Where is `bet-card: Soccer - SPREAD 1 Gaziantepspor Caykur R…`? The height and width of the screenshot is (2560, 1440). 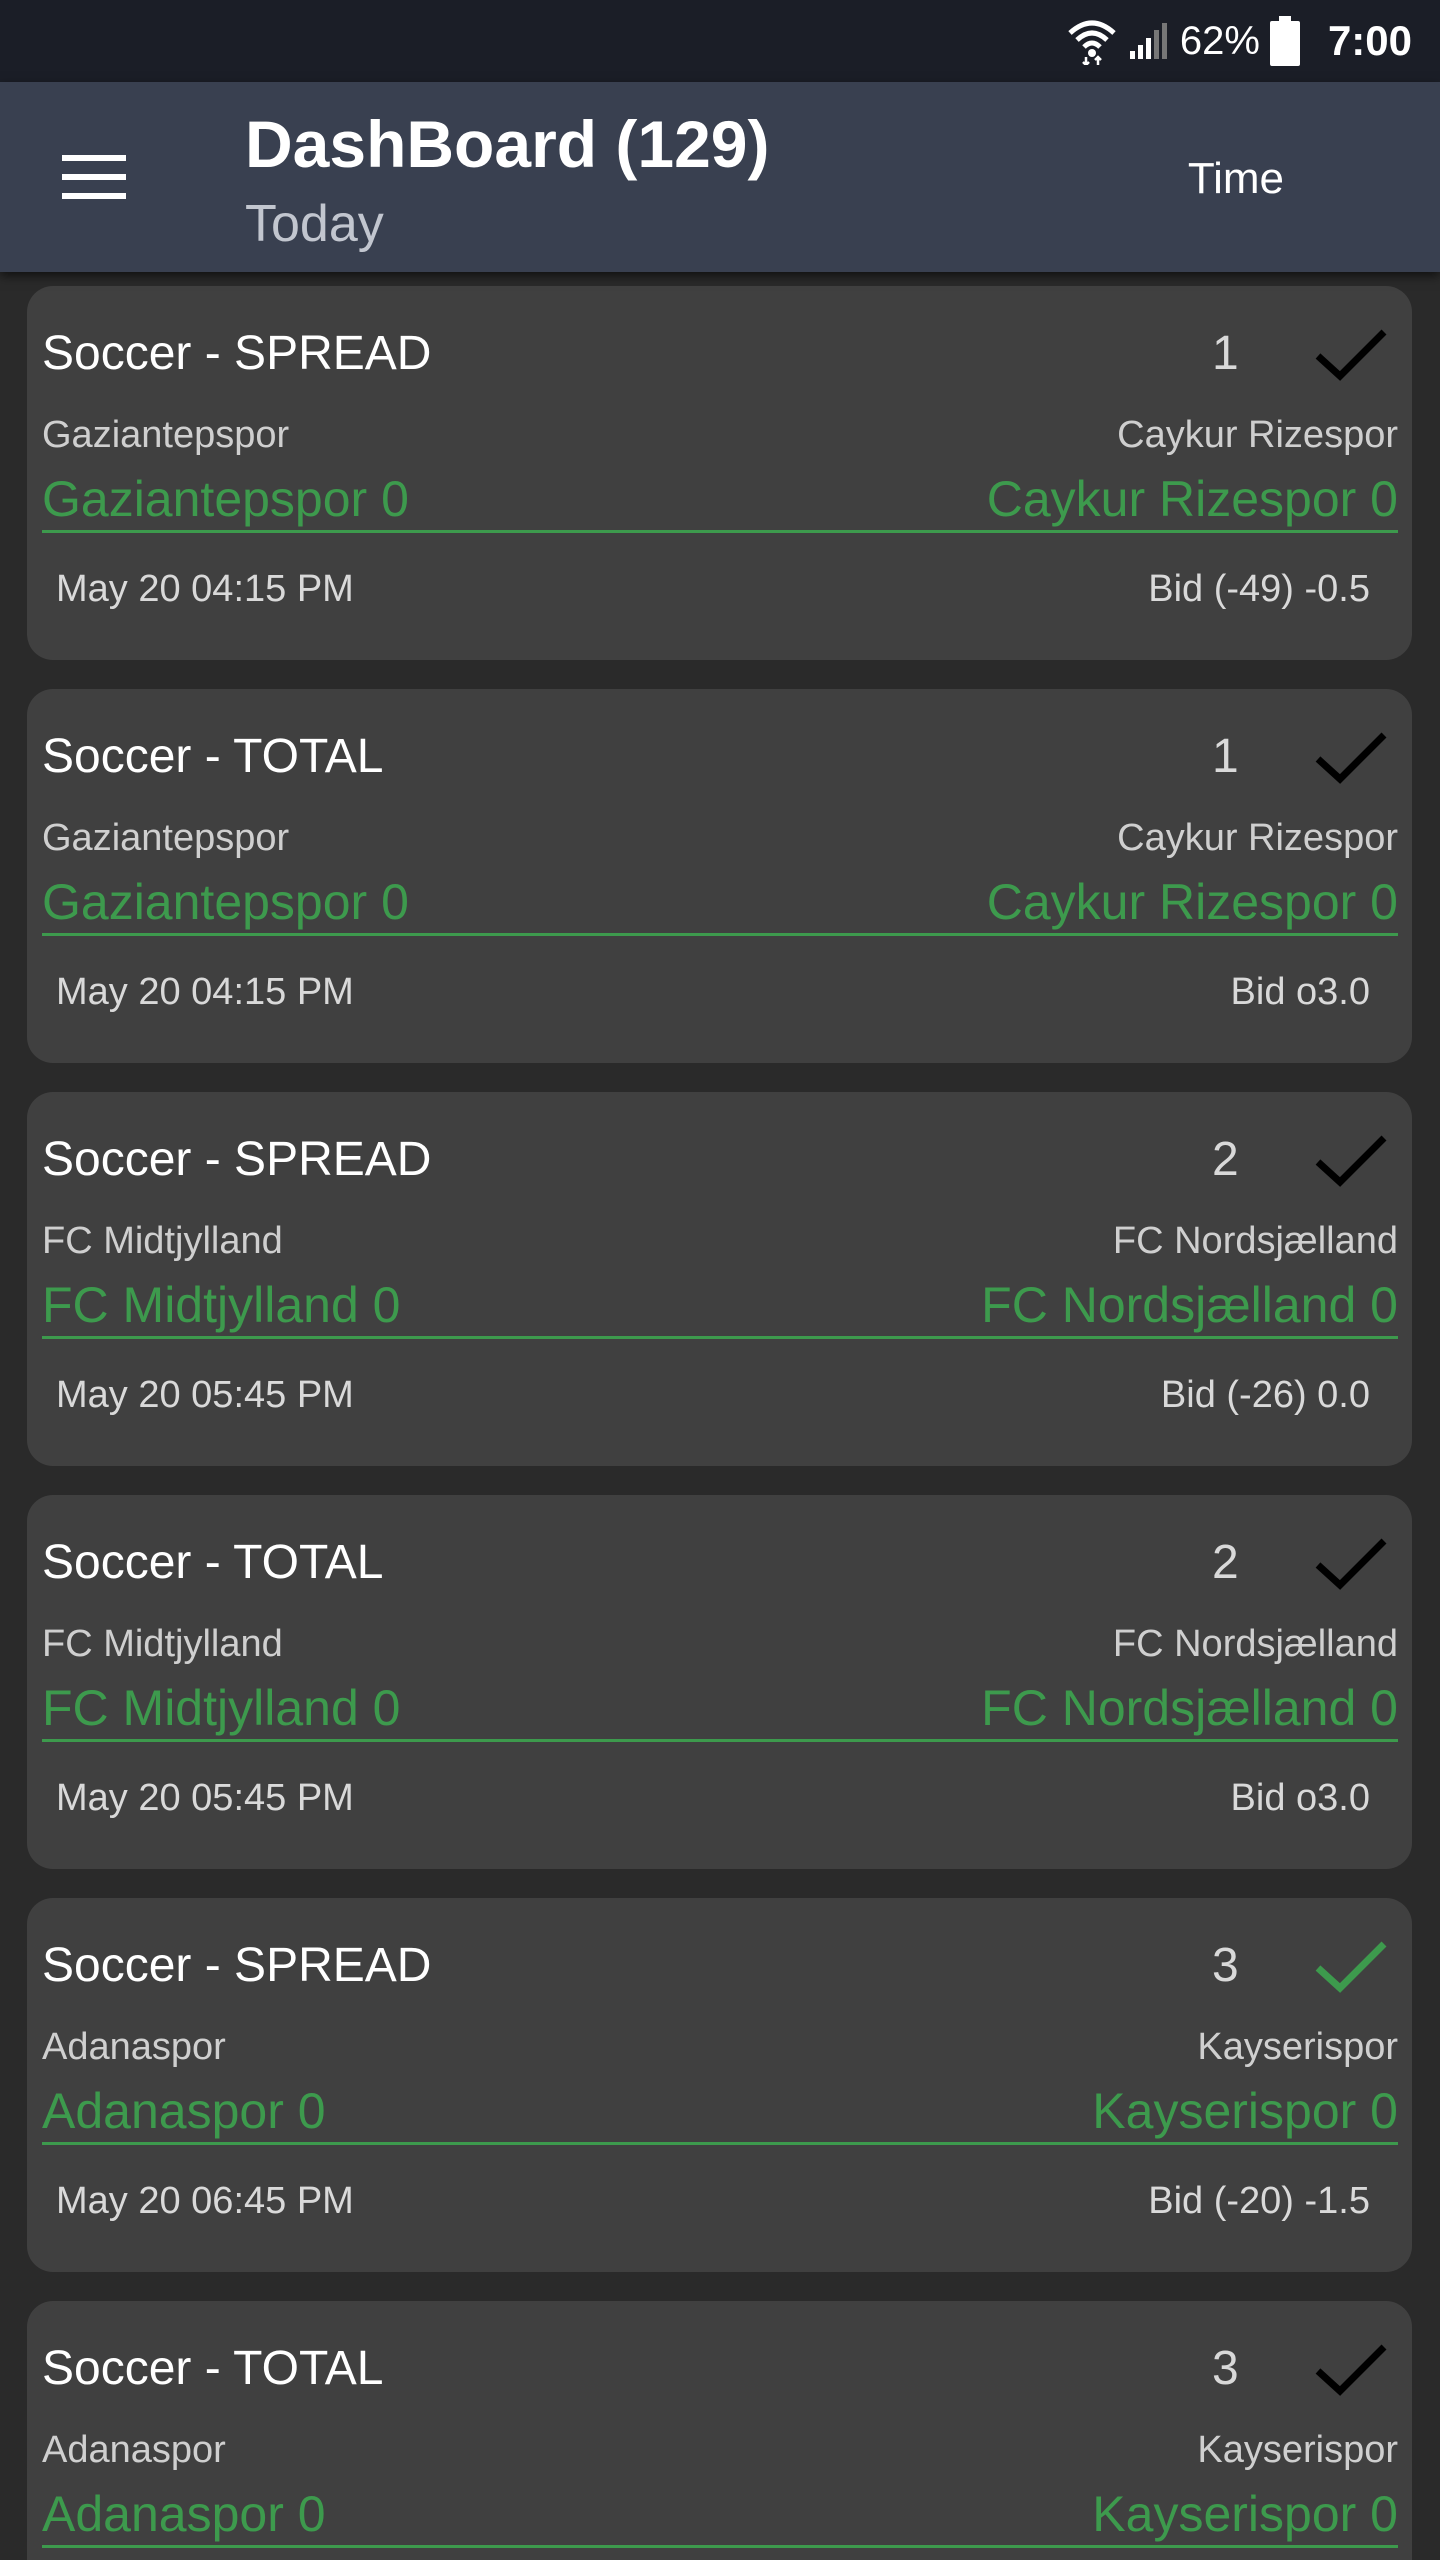
bet-card: Soccer - SPREAD 1 Gaziantepspor Caykur R… is located at coordinates (719, 473).